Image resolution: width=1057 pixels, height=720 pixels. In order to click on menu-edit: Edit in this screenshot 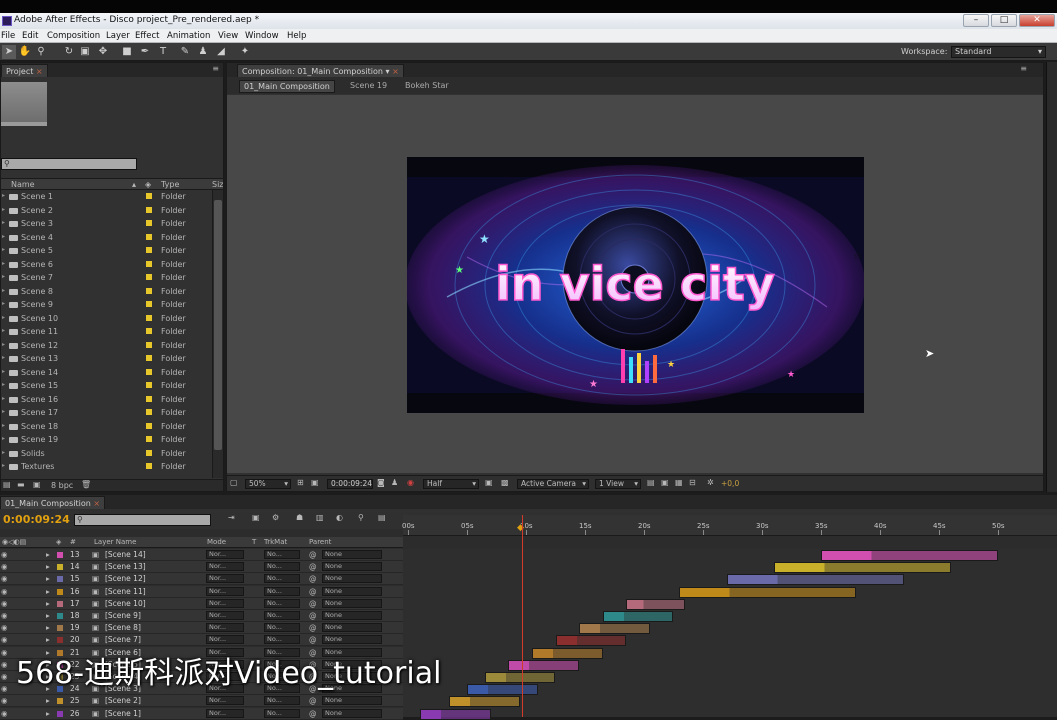, I will do `click(30, 36)`.